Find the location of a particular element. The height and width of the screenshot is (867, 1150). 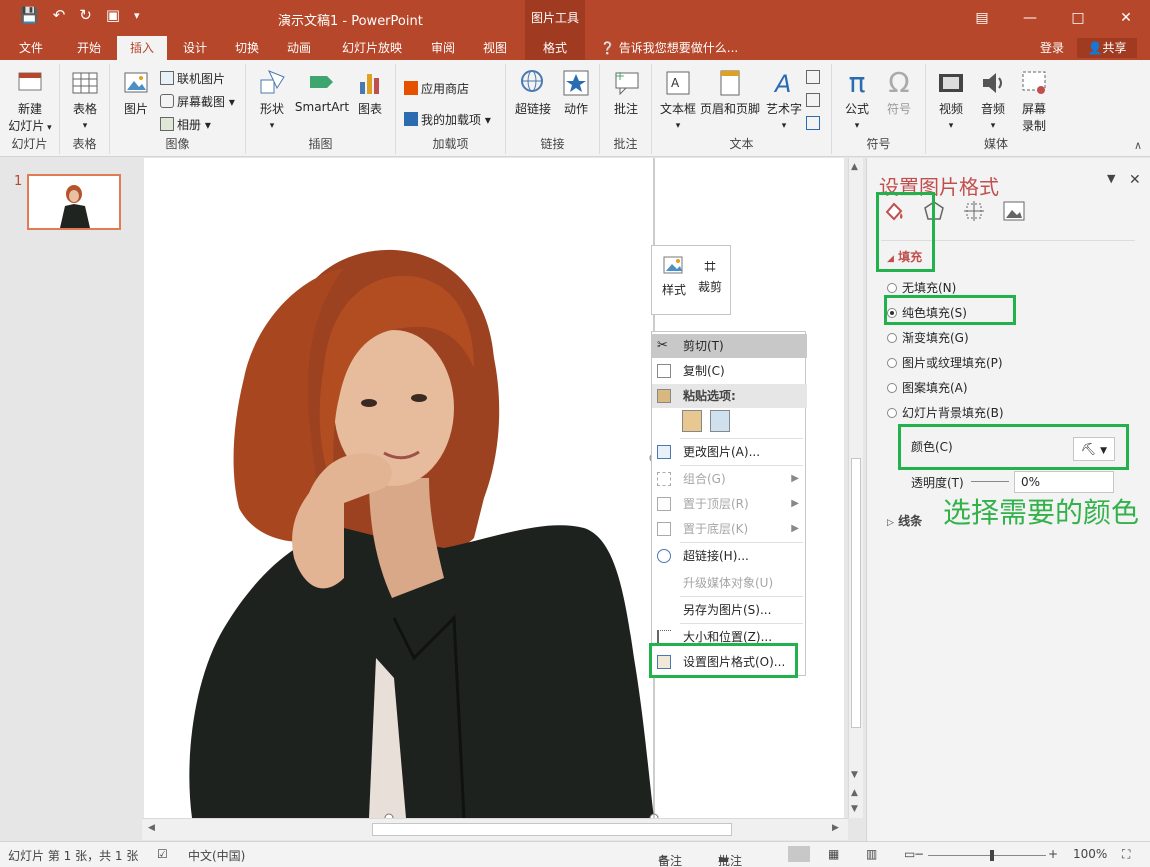

reading-view-icon: ▥ is located at coordinates (871, 854).